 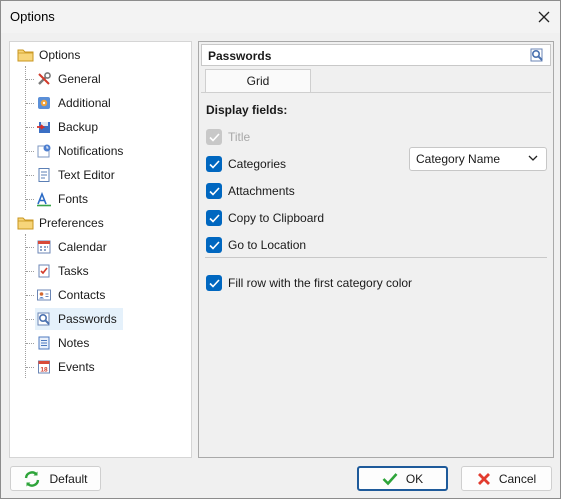 What do you see at coordinates (82, 295) in the screenshot?
I see `tree-item-label: Contacts` at bounding box center [82, 295].